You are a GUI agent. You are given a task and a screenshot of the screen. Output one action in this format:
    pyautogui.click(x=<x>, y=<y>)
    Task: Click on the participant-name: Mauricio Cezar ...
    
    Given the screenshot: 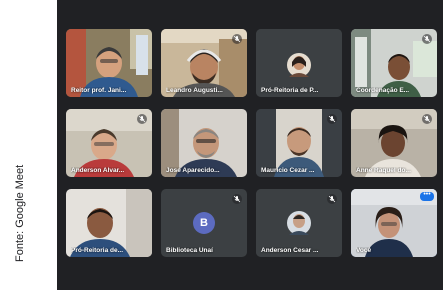 What is the action you would take?
    pyautogui.click(x=288, y=170)
    